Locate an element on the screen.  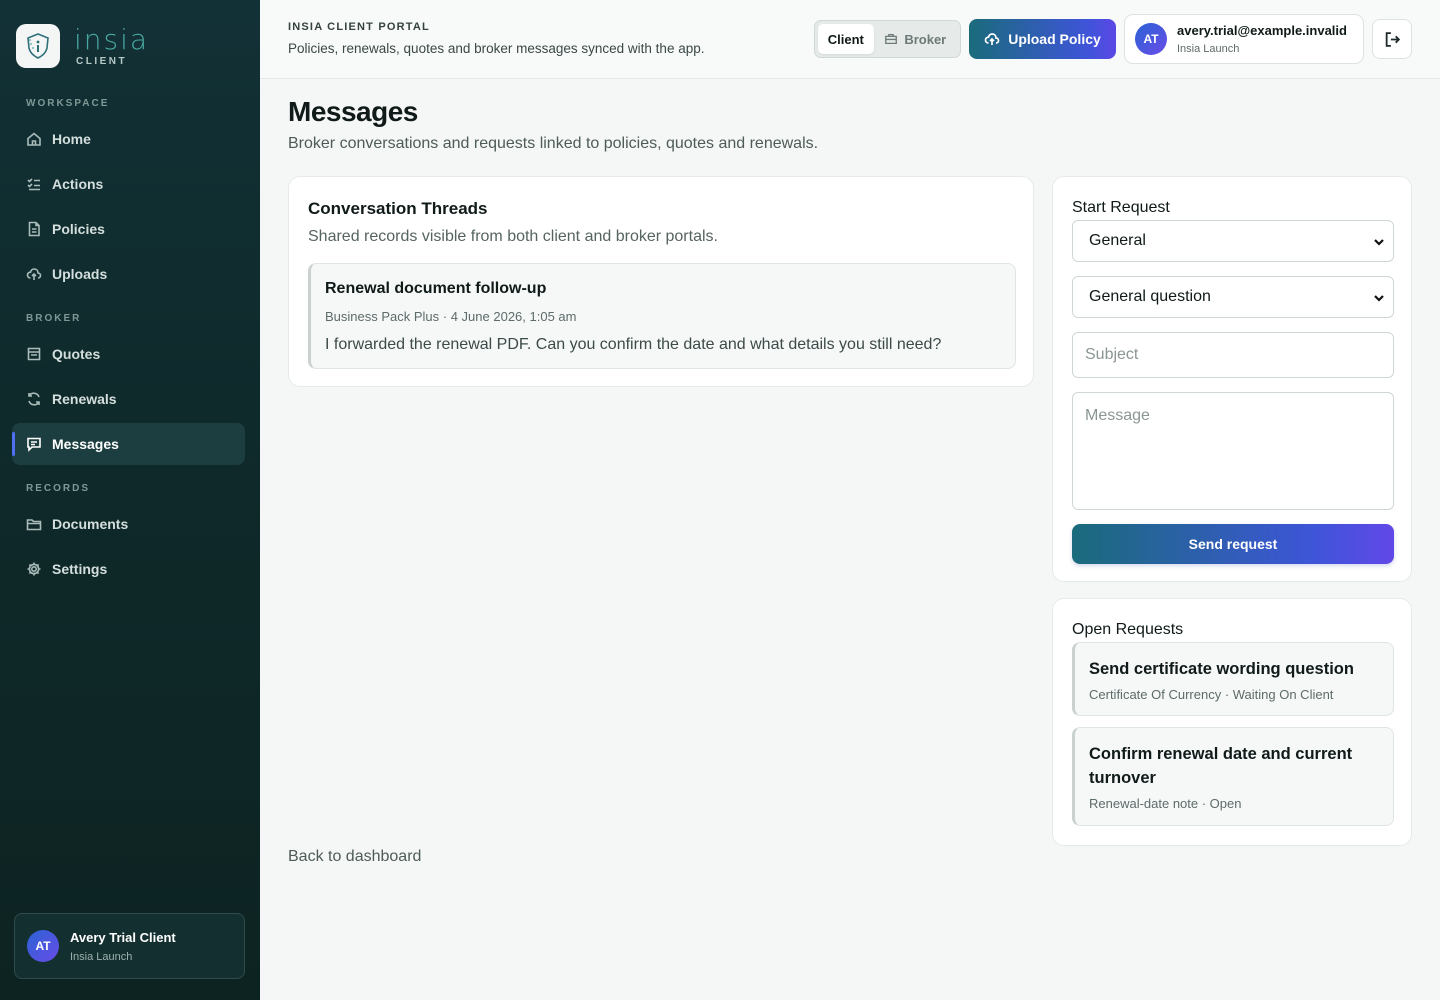
request-meta: Renewal-date note · Open is located at coordinates (1165, 803).